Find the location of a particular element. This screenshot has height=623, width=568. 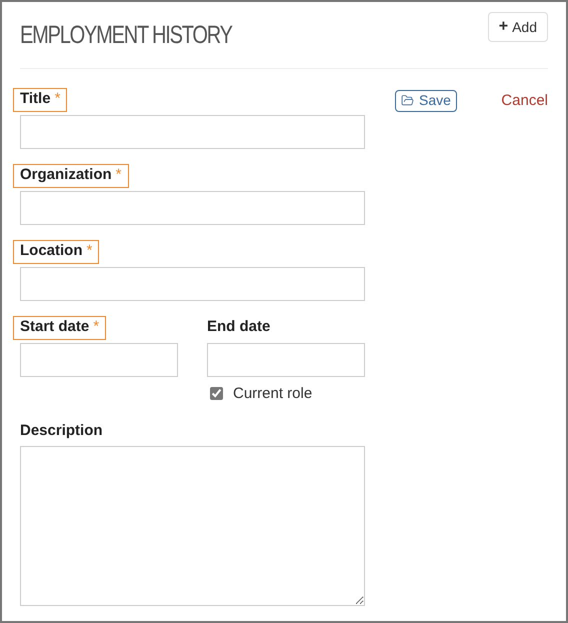

checkbox-label: Current role is located at coordinates (272, 394).